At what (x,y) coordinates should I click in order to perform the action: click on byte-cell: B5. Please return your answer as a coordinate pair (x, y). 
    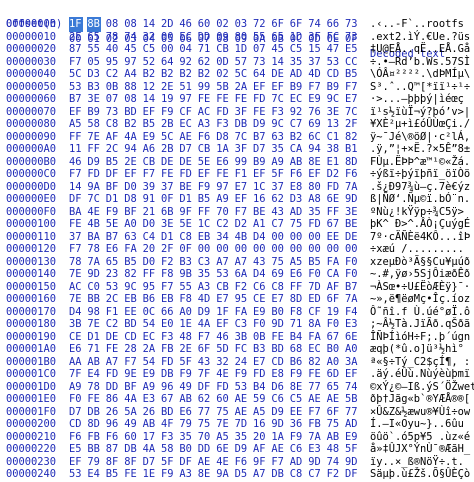
    Looking at the image, I should click on (114, 474).